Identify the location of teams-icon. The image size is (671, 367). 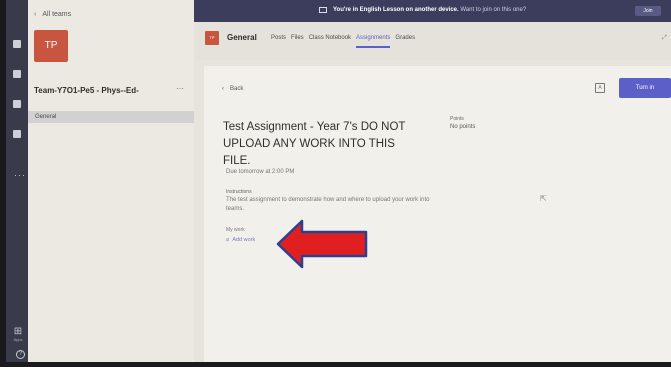
(17, 104).